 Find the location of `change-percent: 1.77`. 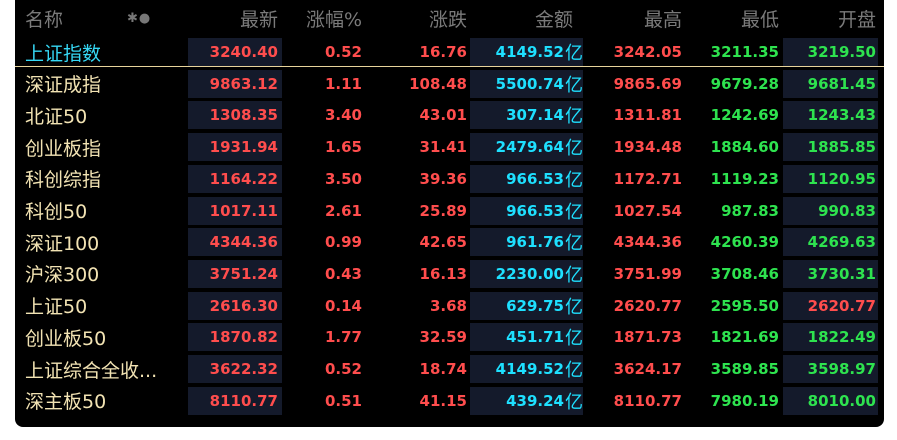

change-percent: 1.77 is located at coordinates (343, 337).